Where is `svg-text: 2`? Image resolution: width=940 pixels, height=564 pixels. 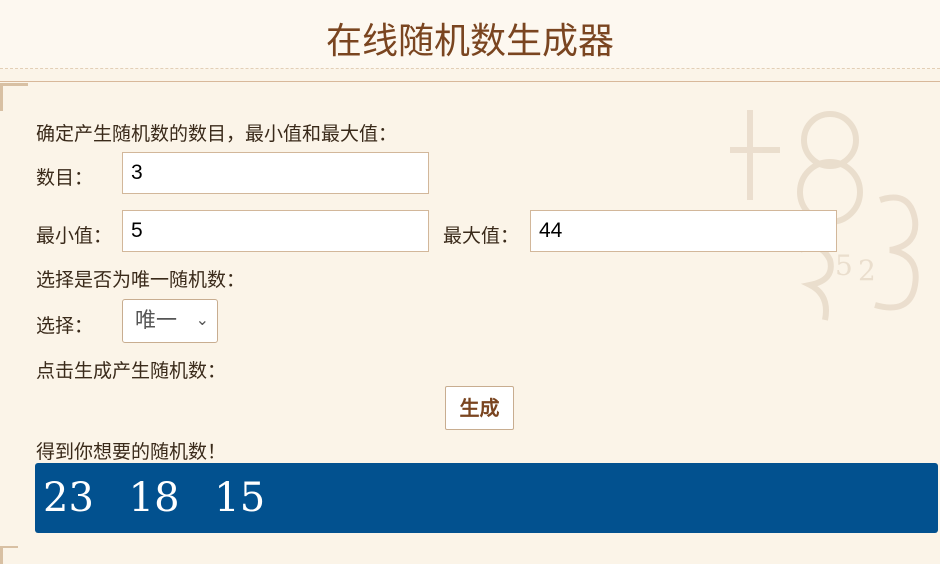
svg-text: 2 is located at coordinates (867, 270).